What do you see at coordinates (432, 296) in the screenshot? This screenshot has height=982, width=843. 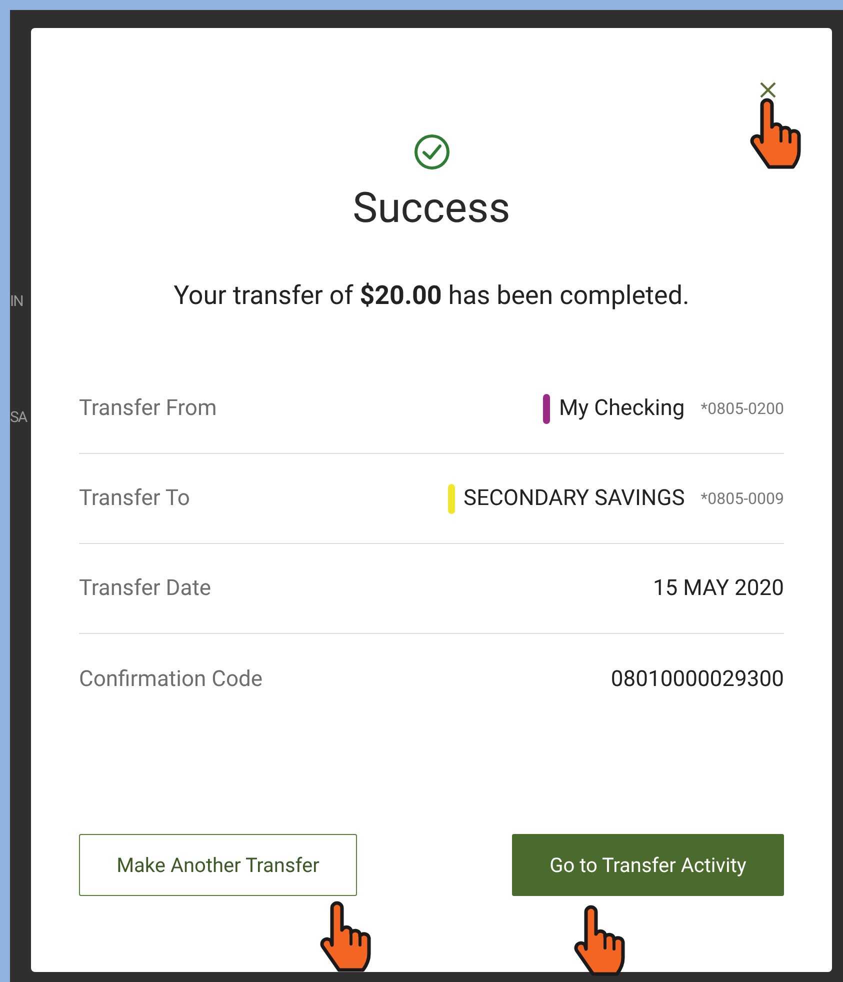 I see `success-message: Your transfer of $20.00 has been completed.` at bounding box center [432, 296].